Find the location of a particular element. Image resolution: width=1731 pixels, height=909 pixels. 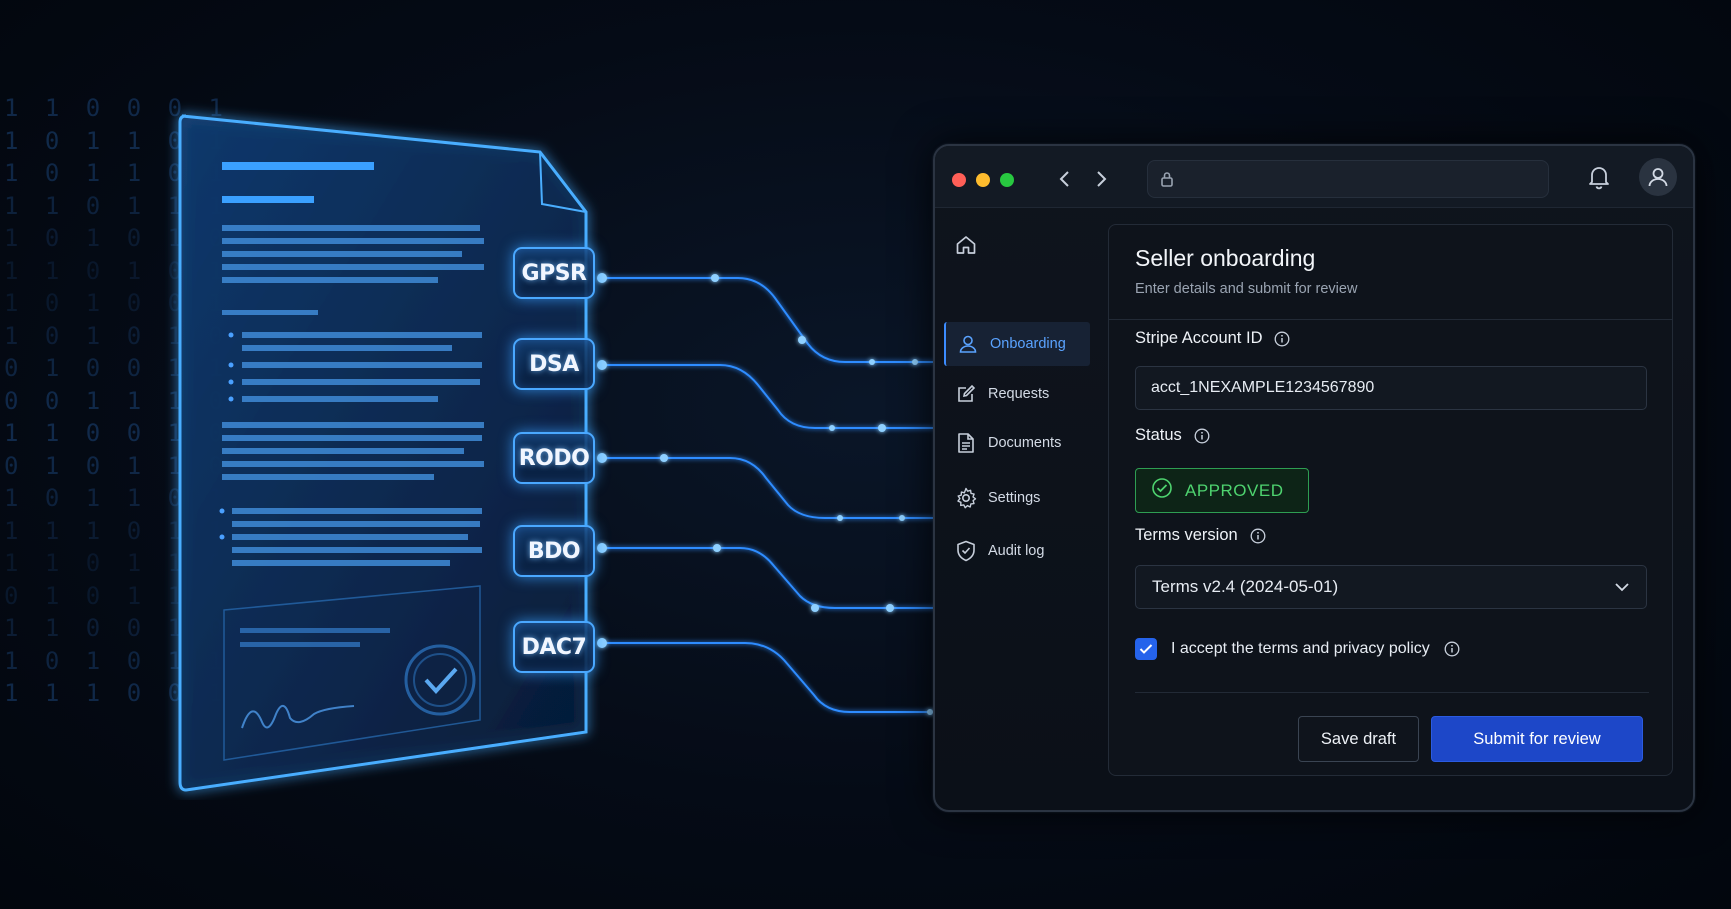

accept-terms-row: I accept the terms and privacy policy is located at coordinates (1297, 649).